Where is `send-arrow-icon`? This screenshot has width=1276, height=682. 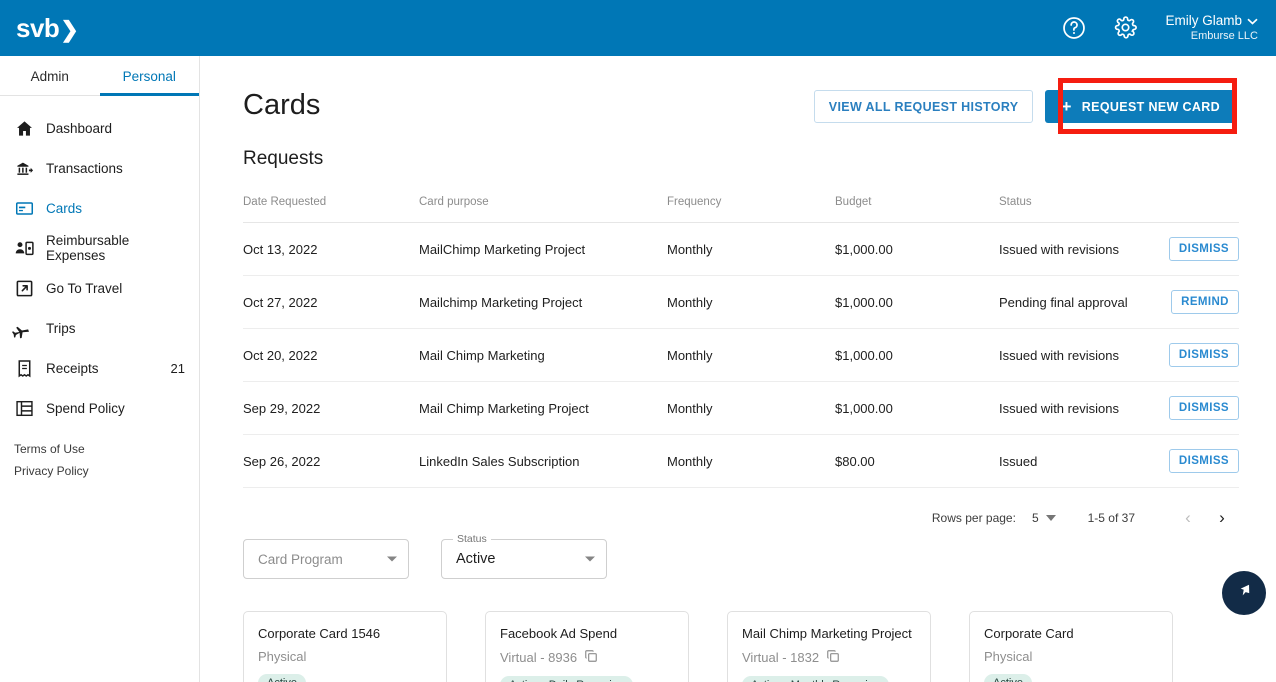 send-arrow-icon is located at coordinates (1244, 593).